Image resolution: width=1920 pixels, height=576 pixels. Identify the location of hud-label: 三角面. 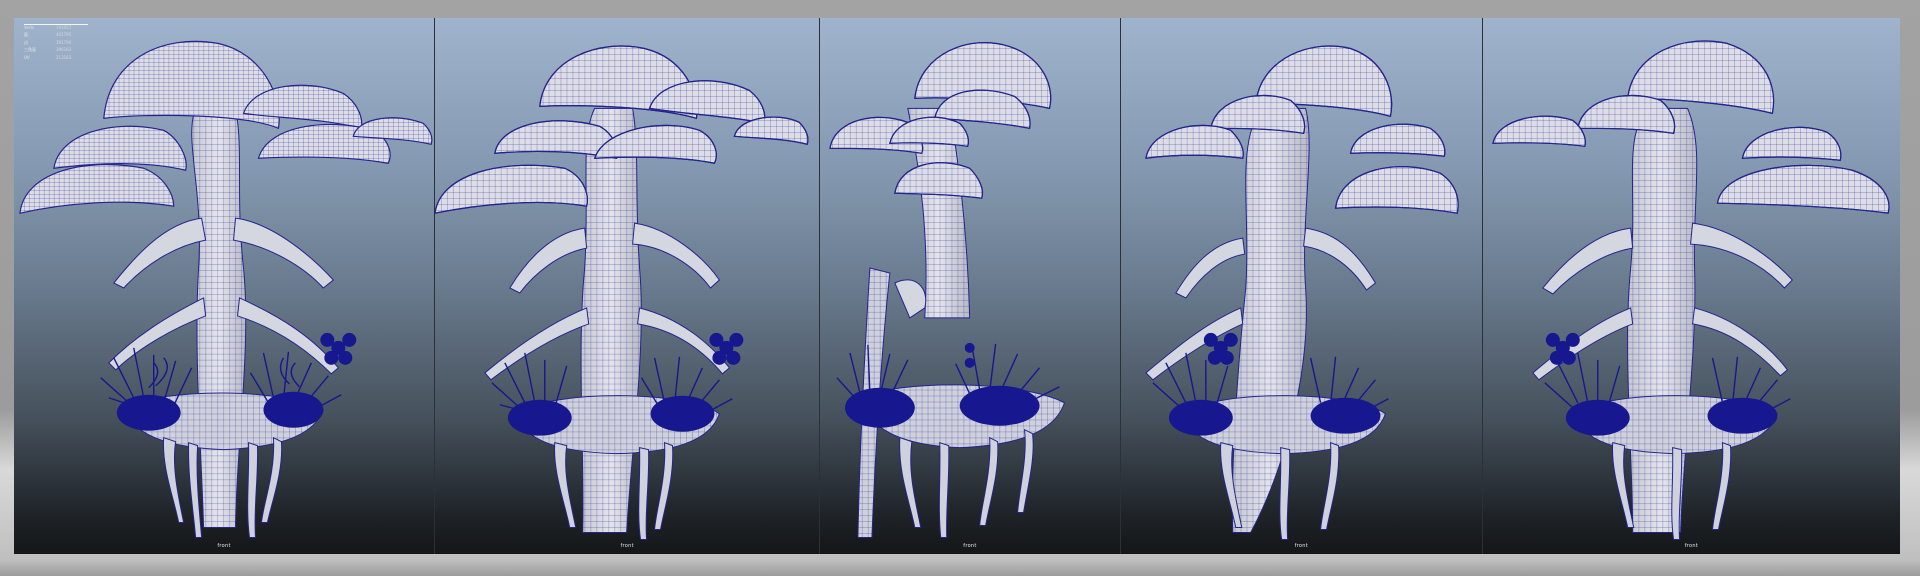
(30, 50).